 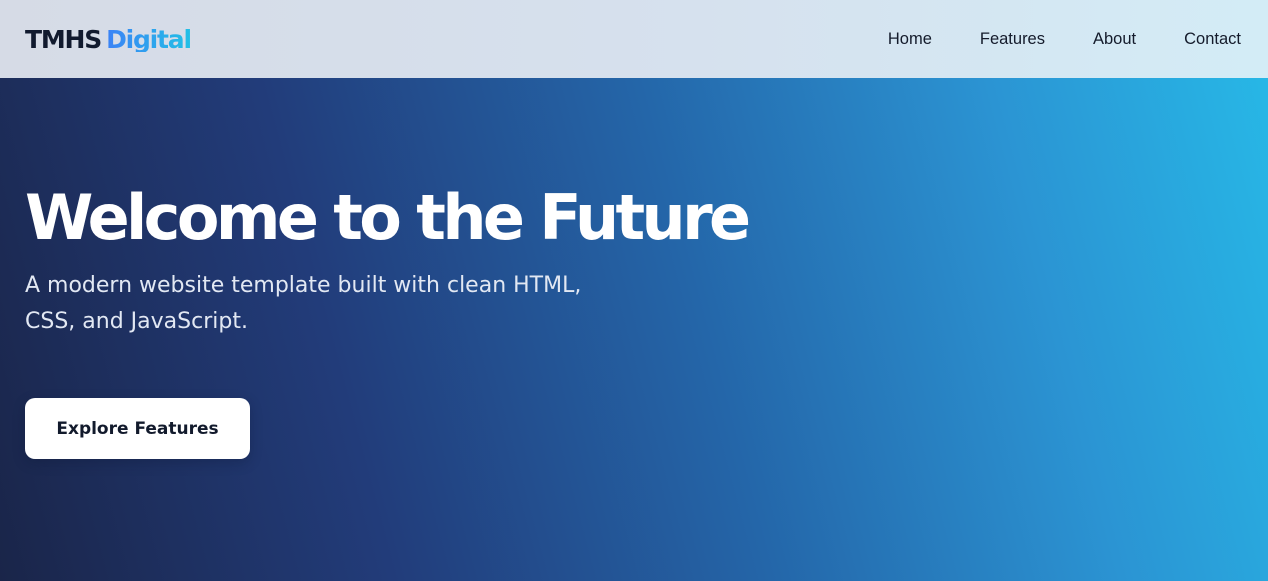 What do you see at coordinates (1064, 39) in the screenshot?
I see `main-nav: Home Features About Contact` at bounding box center [1064, 39].